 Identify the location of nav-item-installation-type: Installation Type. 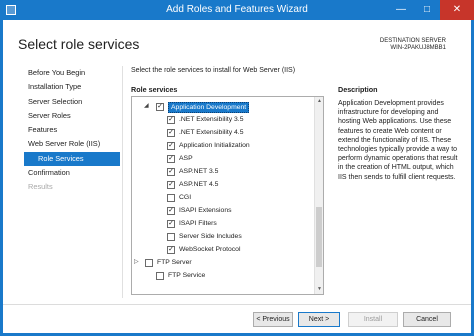
(72, 87).